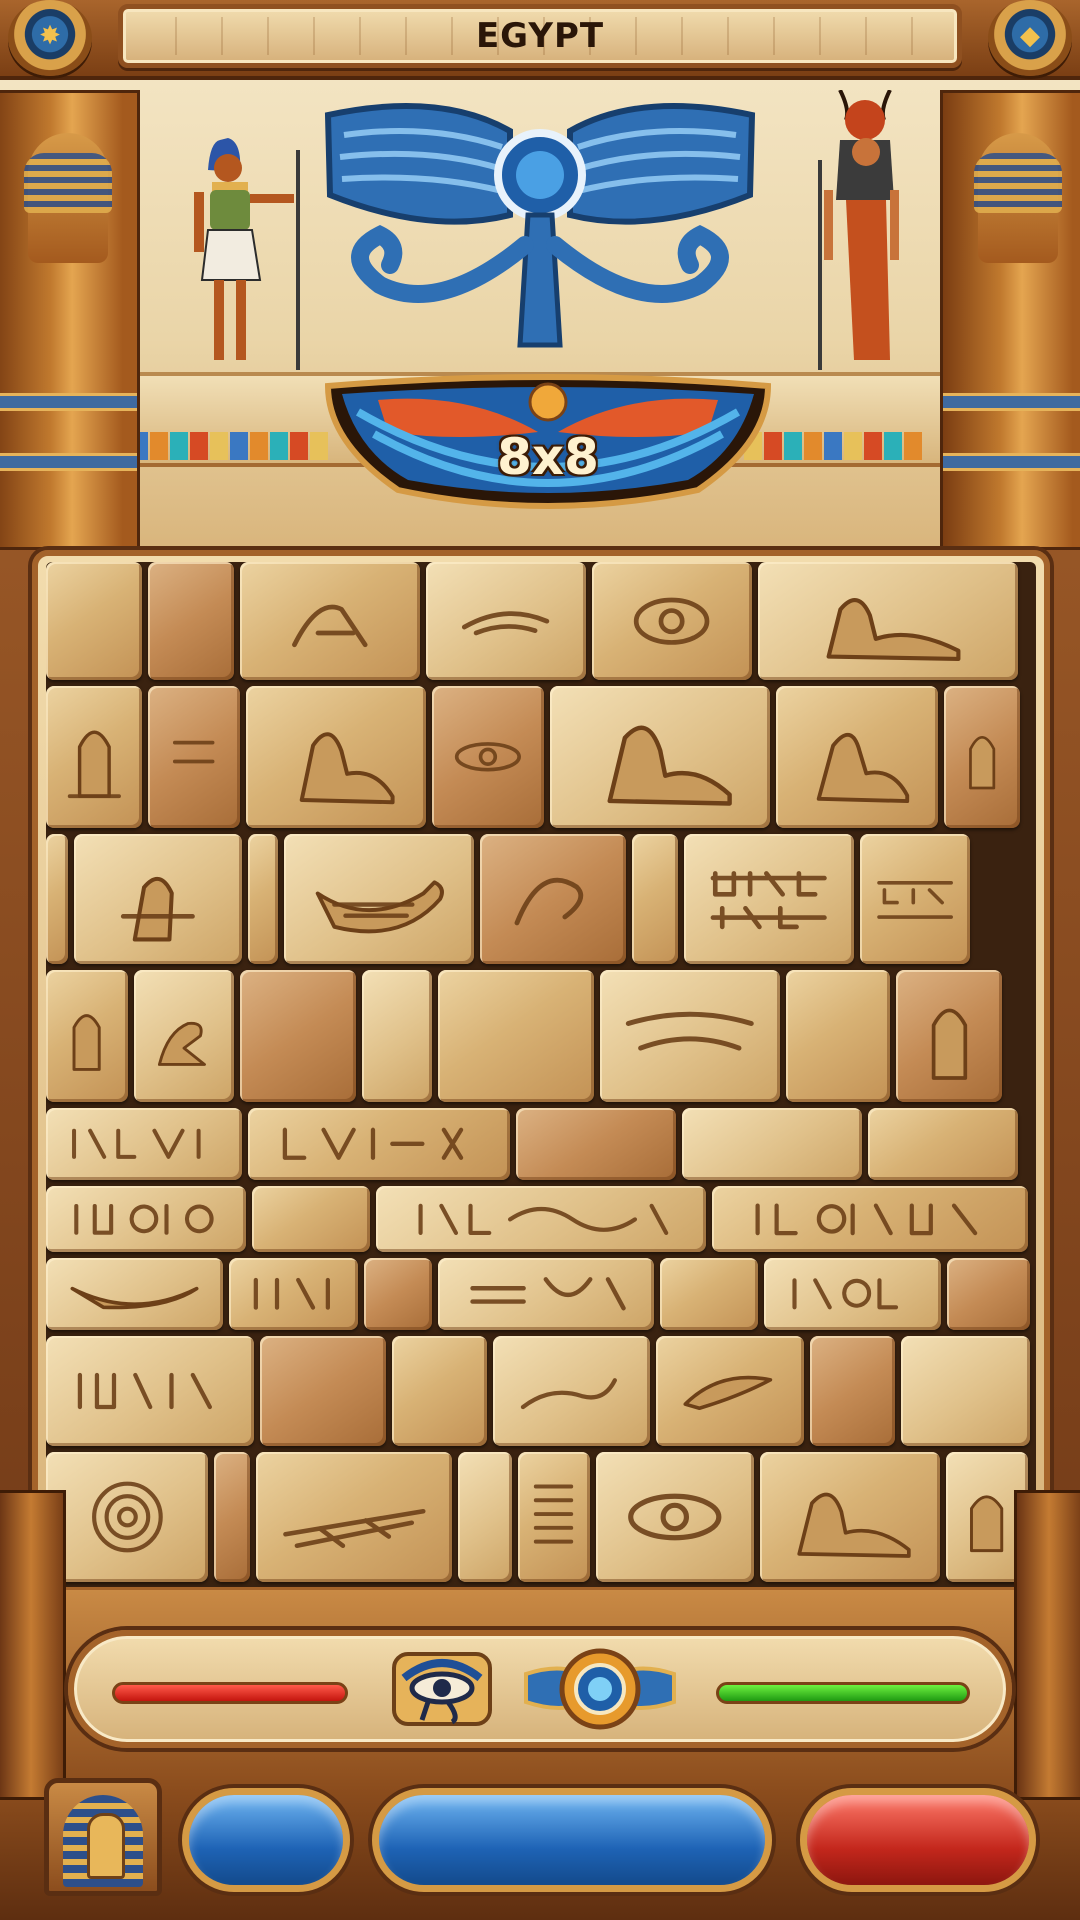  I want to click on horn-glyph-icon, so click(549, 901).